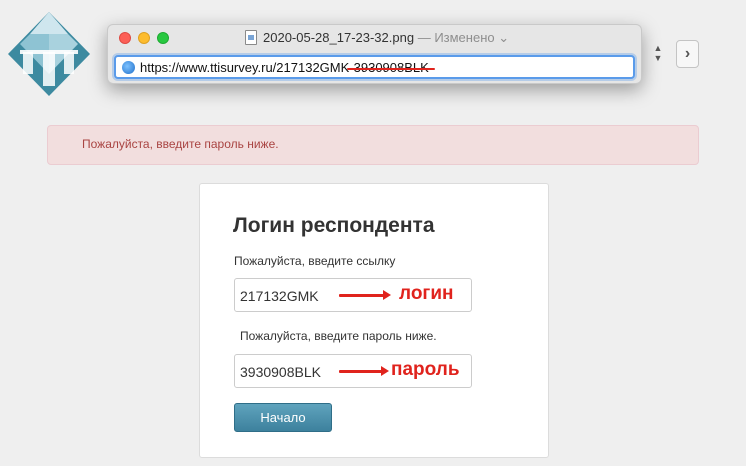 This screenshot has width=746, height=466. Describe the element at coordinates (334, 225) in the screenshot. I see `page-title: Логин респондента` at that location.